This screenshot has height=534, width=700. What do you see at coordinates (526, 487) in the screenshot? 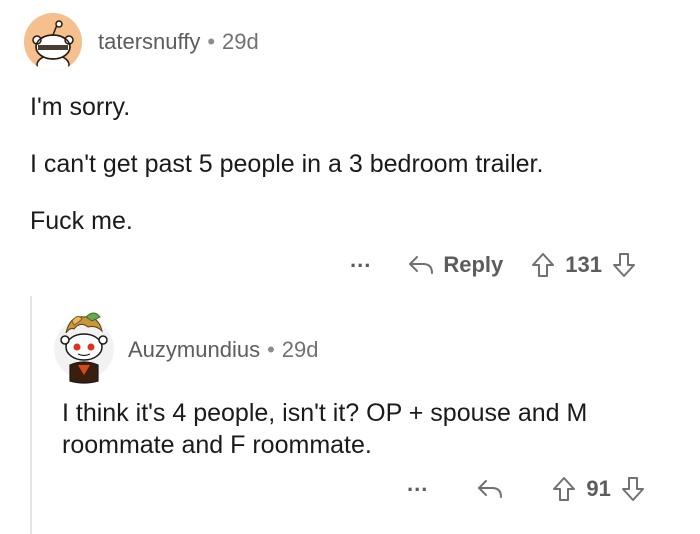
I see `comment-actions: ... 91` at bounding box center [526, 487].